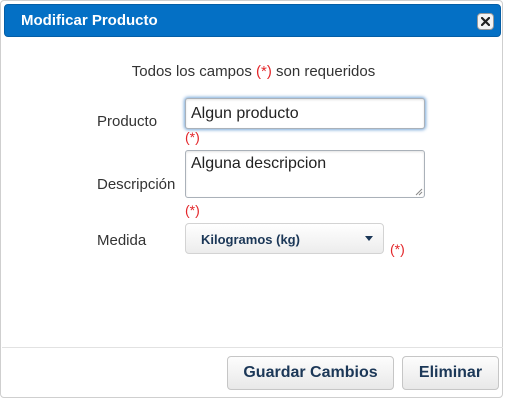 This screenshot has height=400, width=505. What do you see at coordinates (397, 249) in the screenshot?
I see `medida-required-mark: (*)` at bounding box center [397, 249].